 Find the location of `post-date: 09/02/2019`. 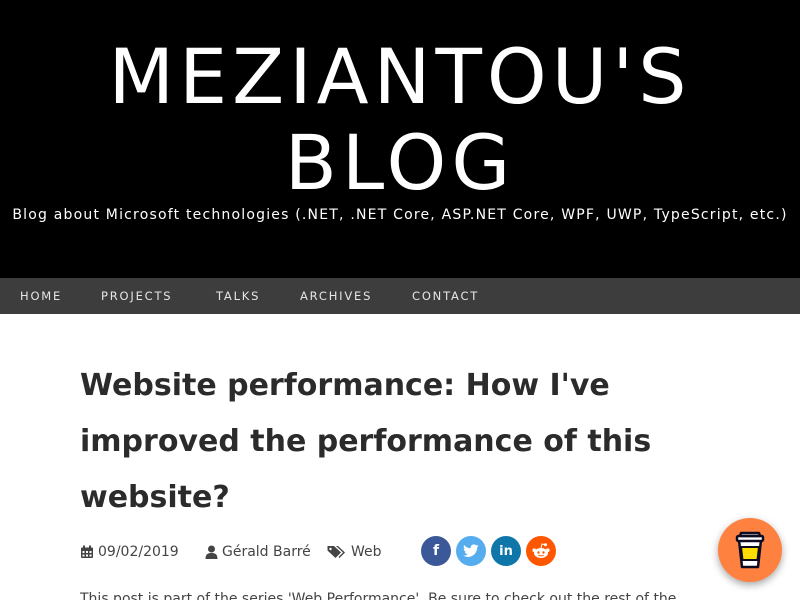

post-date: 09/02/2019 is located at coordinates (129, 552).